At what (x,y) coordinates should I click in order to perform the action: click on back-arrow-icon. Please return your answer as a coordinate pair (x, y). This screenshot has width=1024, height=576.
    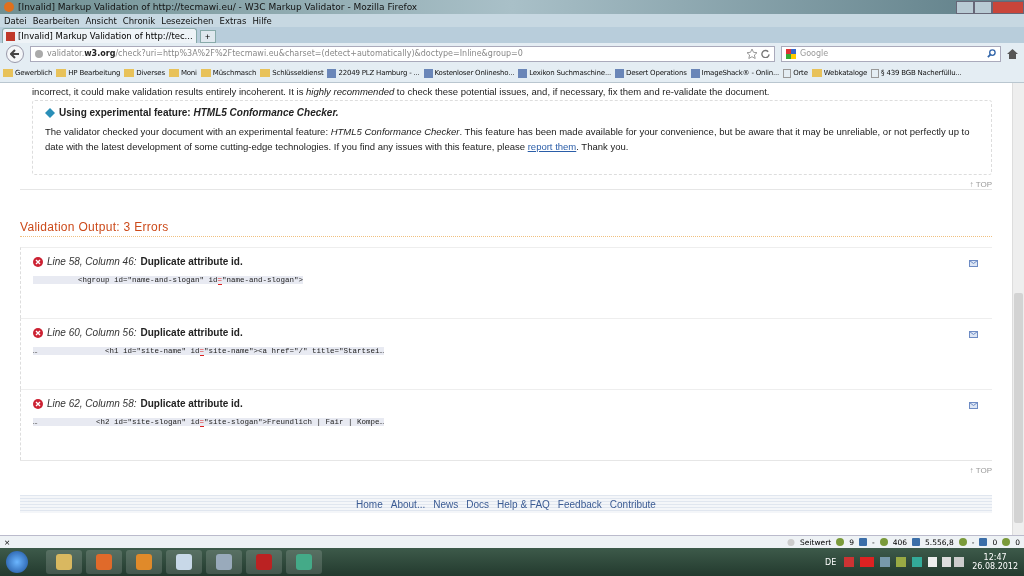
    Looking at the image, I should click on (15, 53).